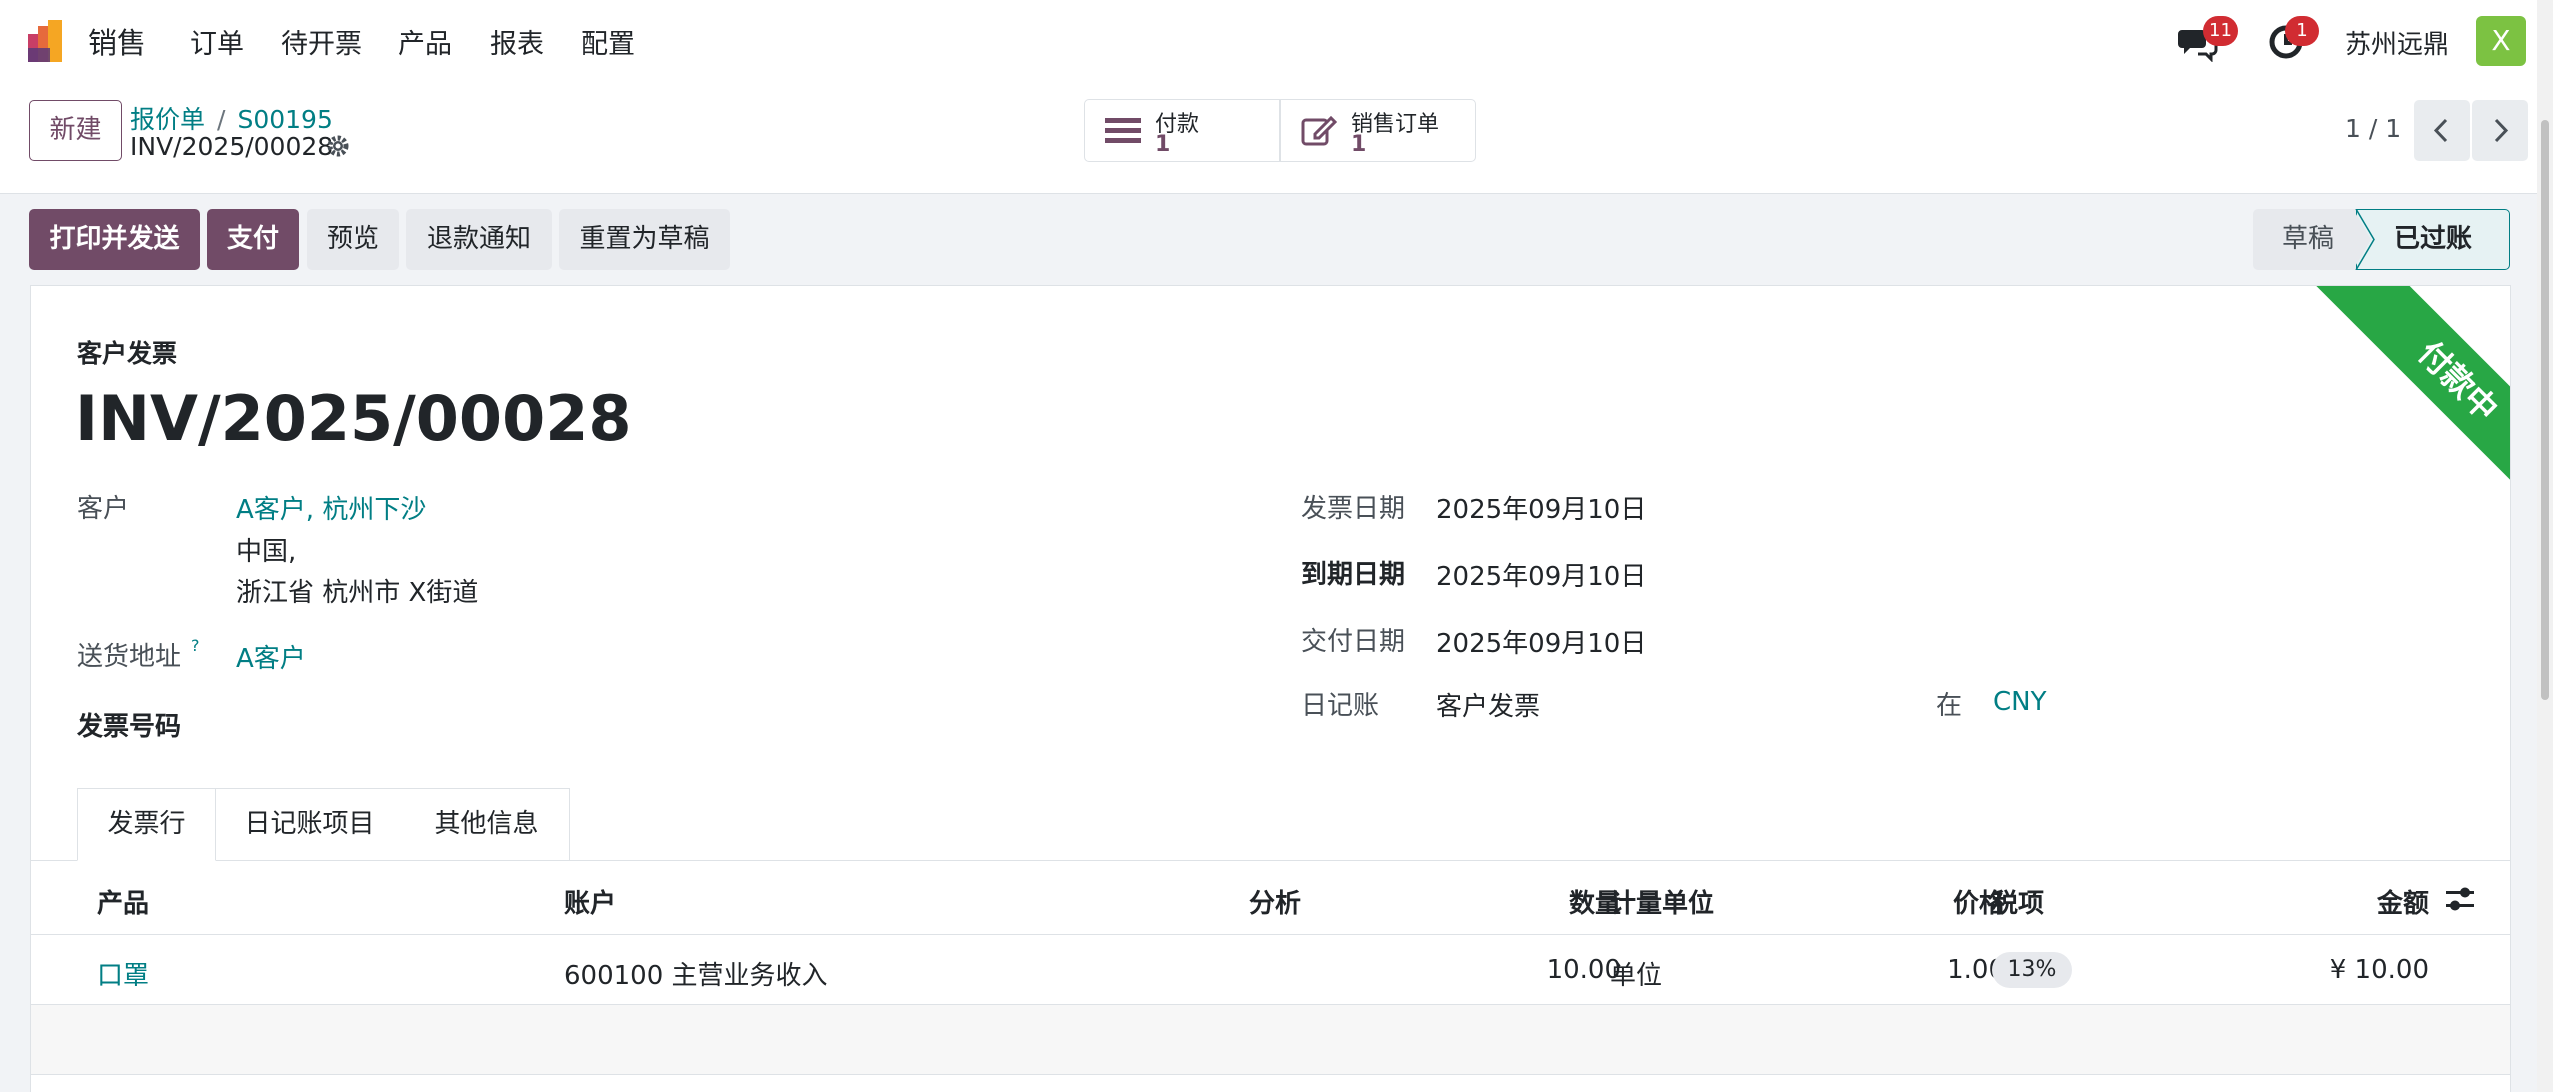  I want to click on row-quantity: 10.00, so click(1536, 970).